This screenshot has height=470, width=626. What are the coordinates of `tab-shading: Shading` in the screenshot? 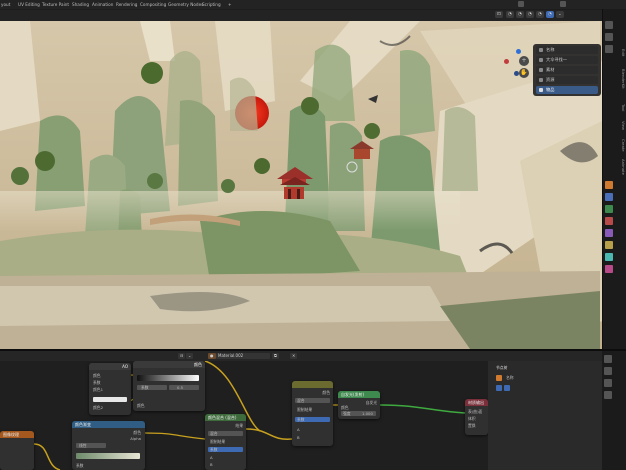 It's located at (80, 4).